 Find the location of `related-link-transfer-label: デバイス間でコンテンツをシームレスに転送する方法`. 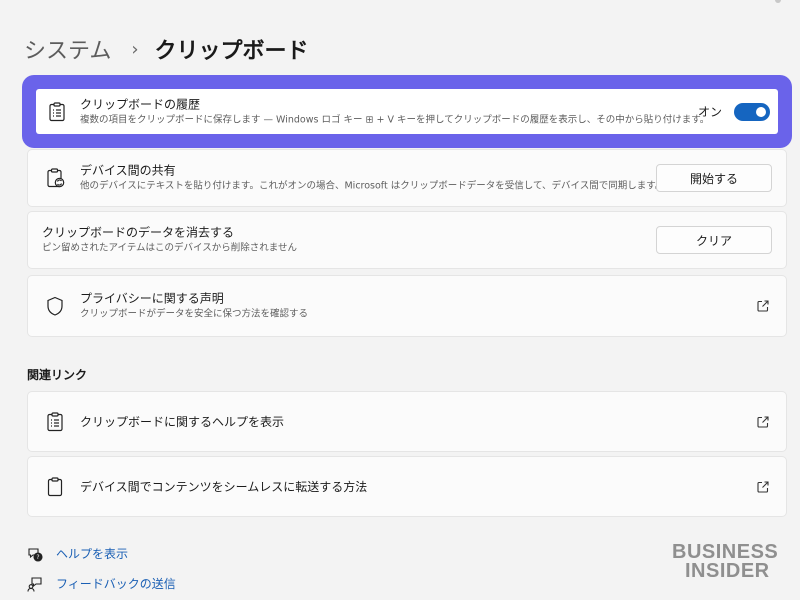

related-link-transfer-label: デバイス間でコンテンツをシームレスに転送する方法 is located at coordinates (224, 486).